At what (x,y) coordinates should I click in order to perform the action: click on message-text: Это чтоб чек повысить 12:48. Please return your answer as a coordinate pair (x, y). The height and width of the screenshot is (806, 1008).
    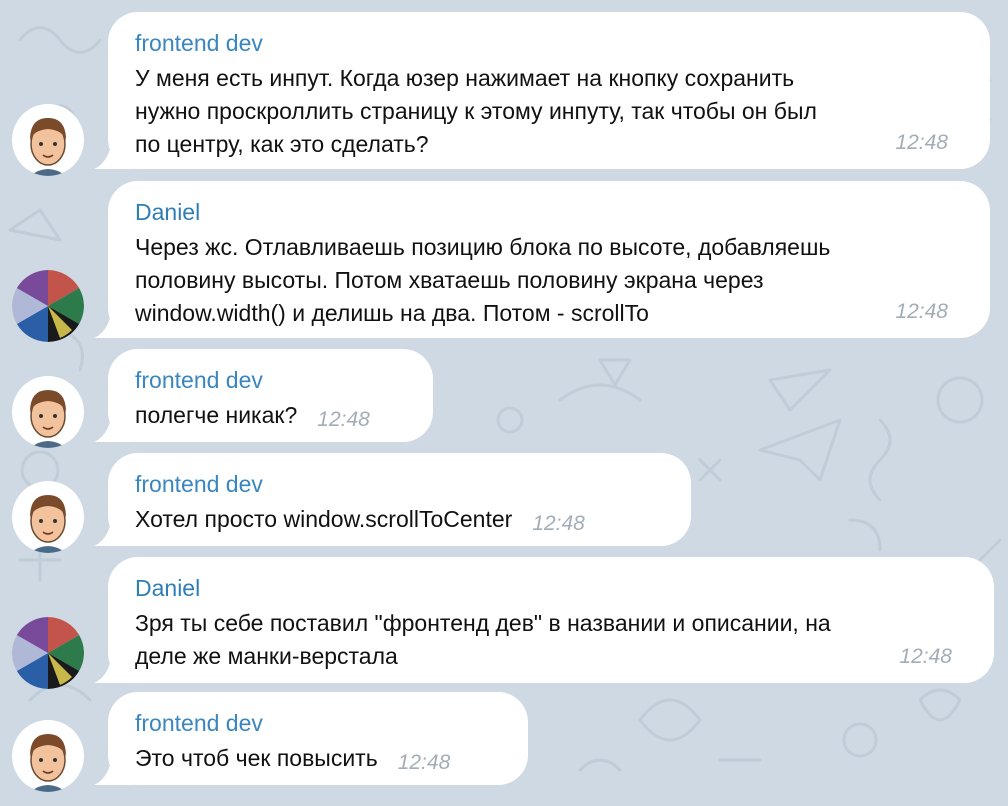
    Looking at the image, I should click on (318, 759).